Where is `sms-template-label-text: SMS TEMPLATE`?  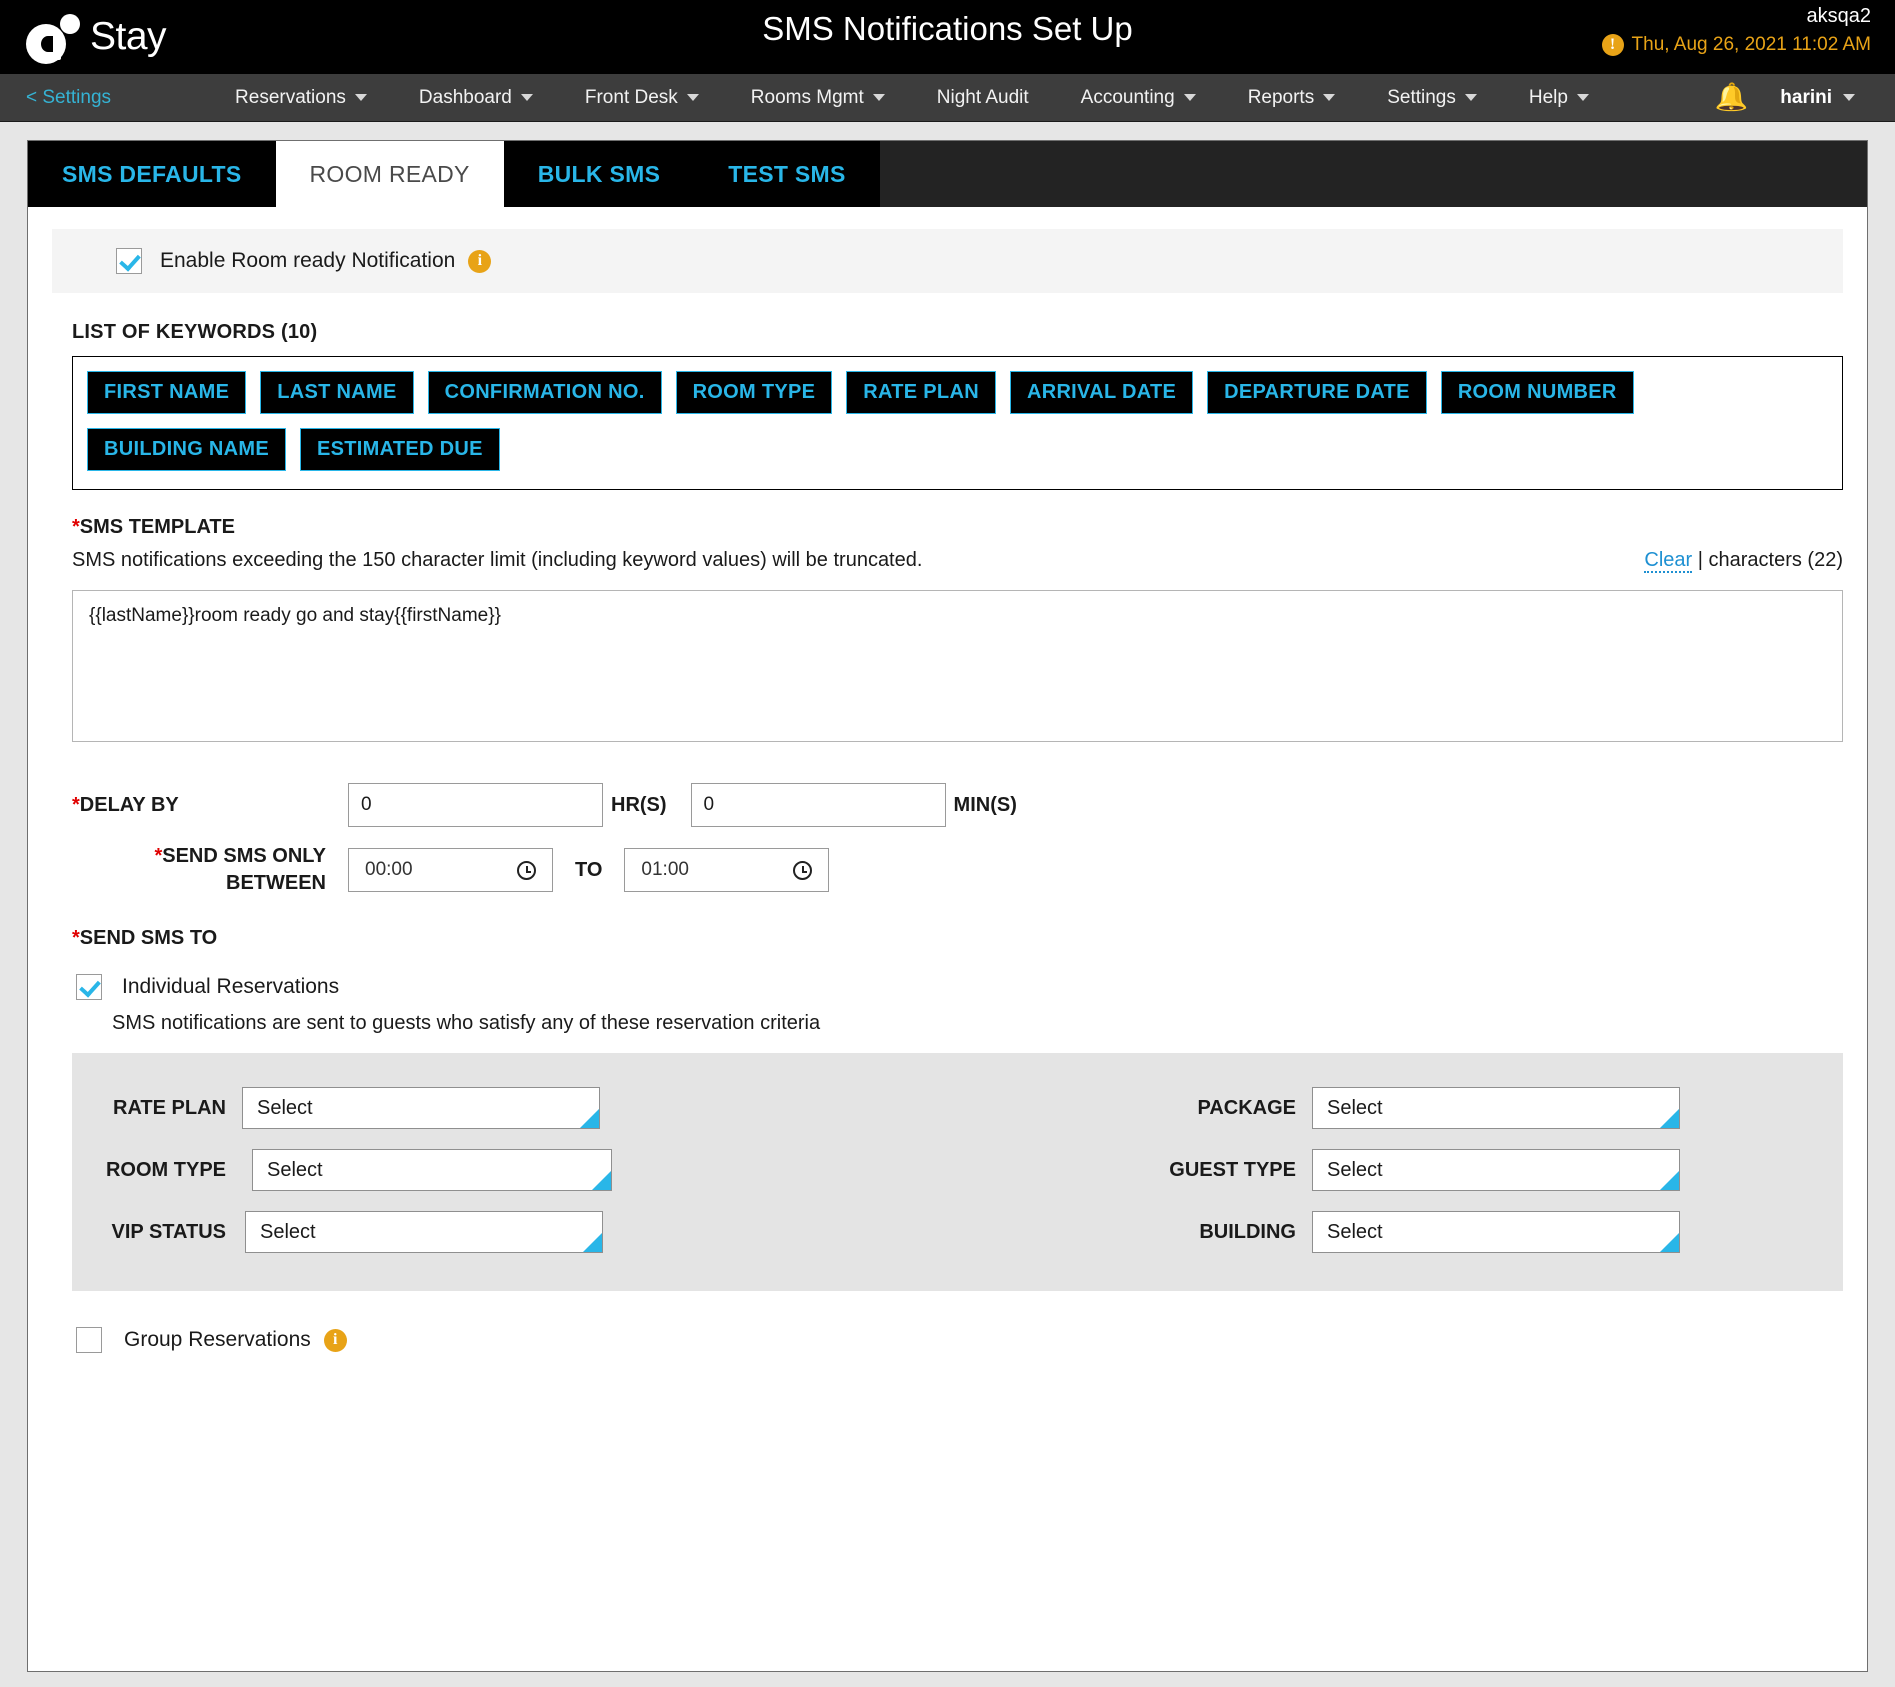
sms-template-label-text: SMS TEMPLATE is located at coordinates (157, 527).